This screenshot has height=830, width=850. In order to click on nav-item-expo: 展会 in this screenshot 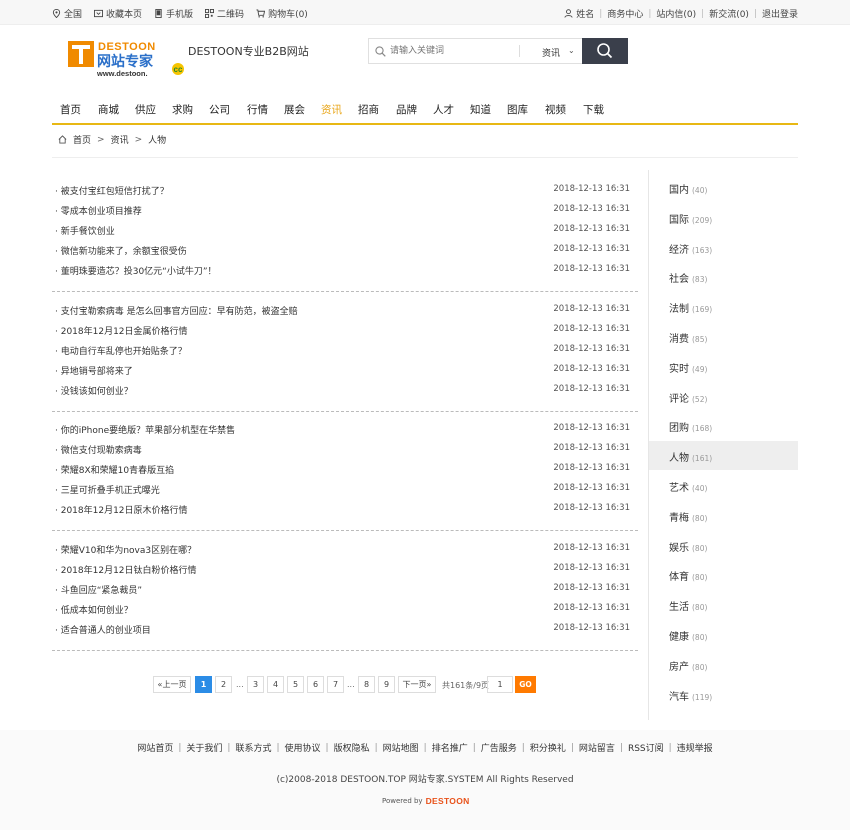, I will do `click(294, 109)`.